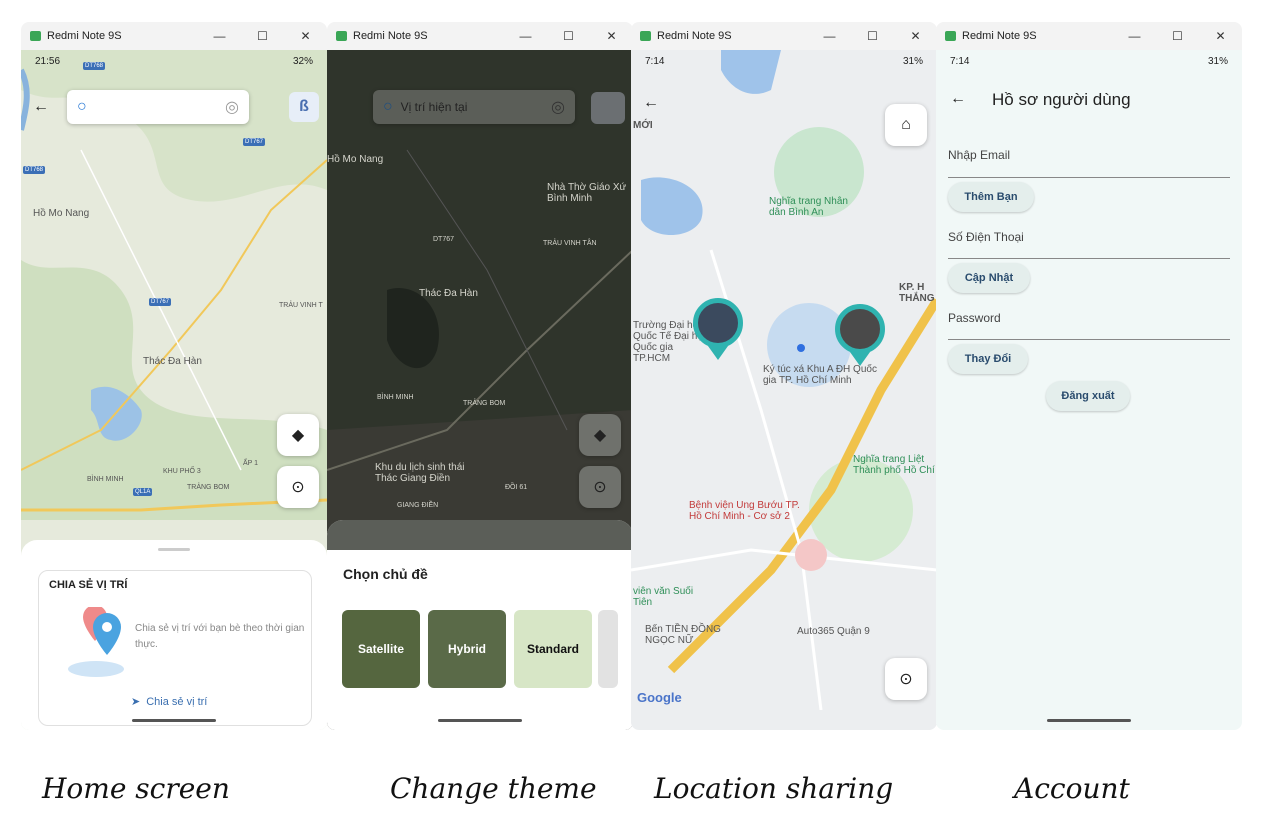 The width and height of the screenshot is (1267, 832). I want to click on status-battery: 32%, so click(302, 61).